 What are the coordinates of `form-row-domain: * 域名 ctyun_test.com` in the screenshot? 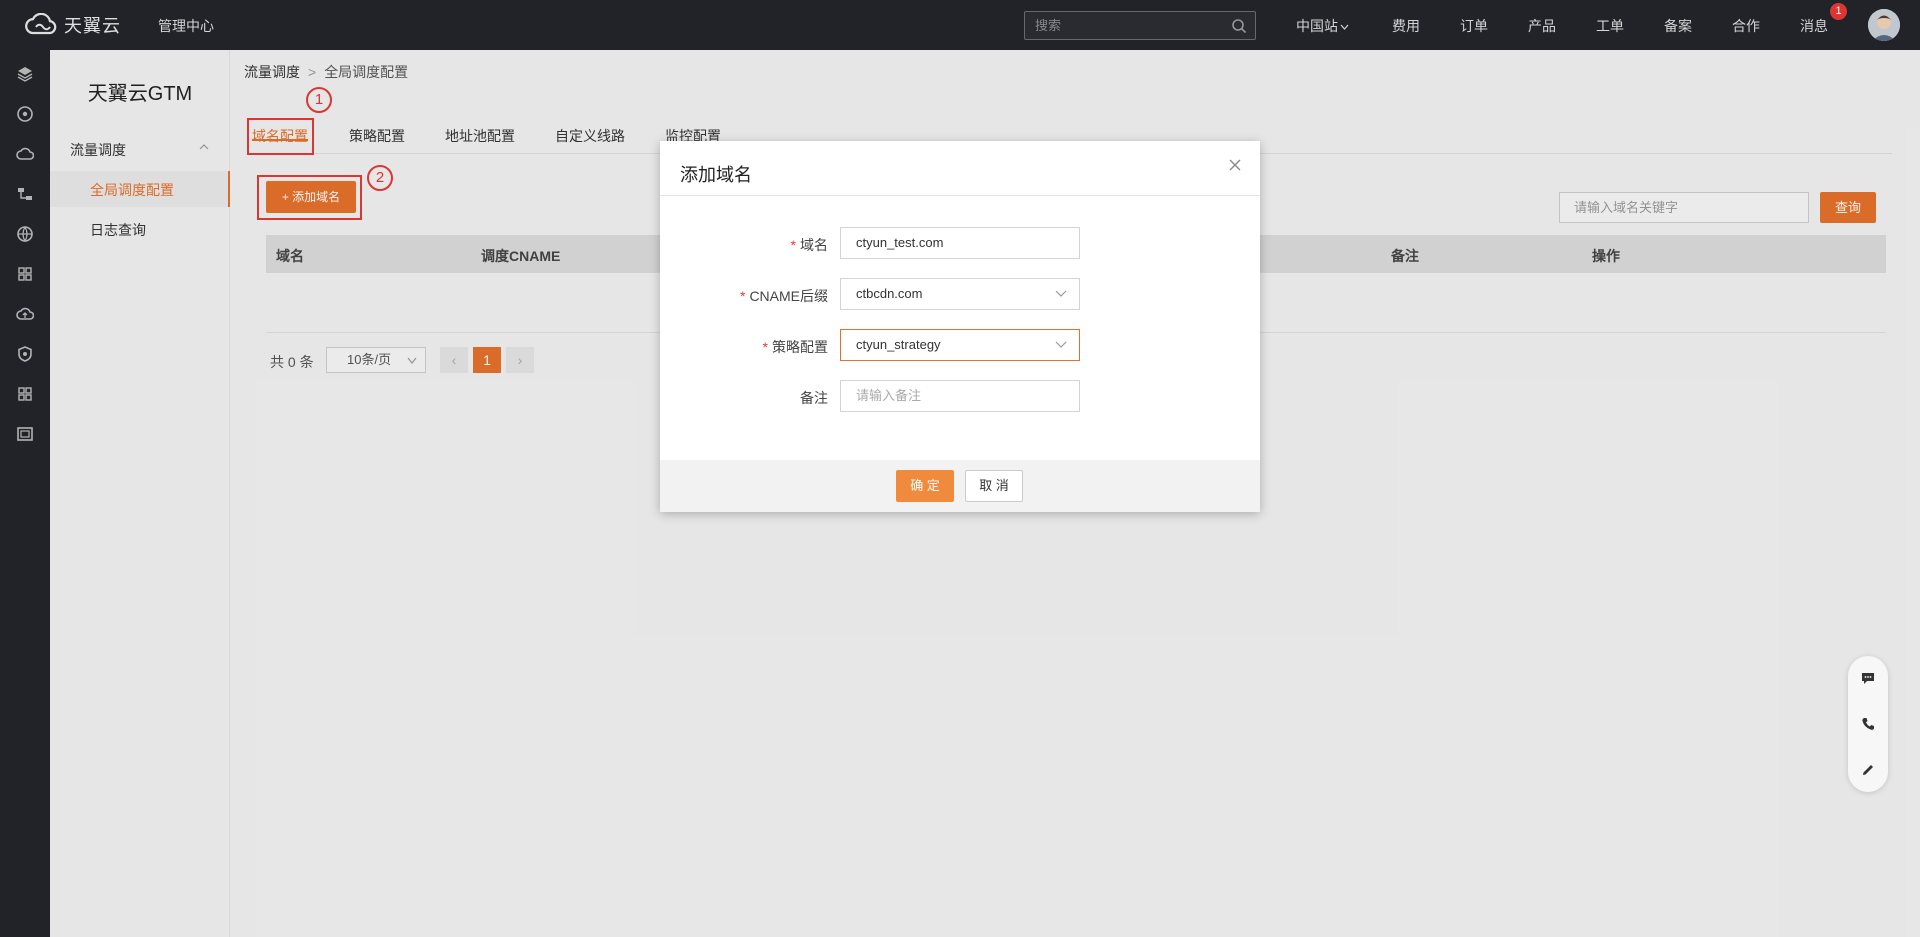 It's located at (960, 243).